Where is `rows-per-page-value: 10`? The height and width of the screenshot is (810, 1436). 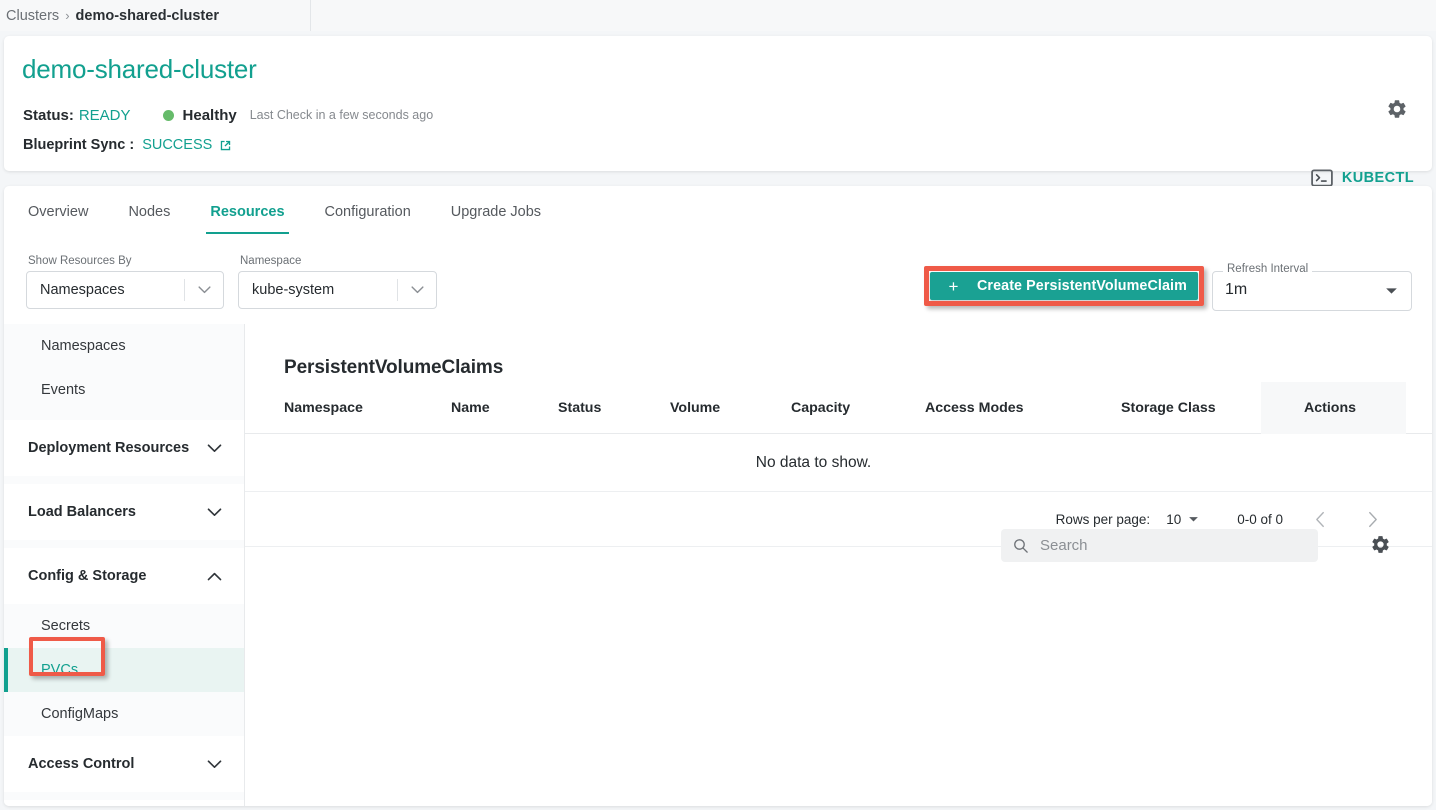
rows-per-page-value: 10 is located at coordinates (1173, 519).